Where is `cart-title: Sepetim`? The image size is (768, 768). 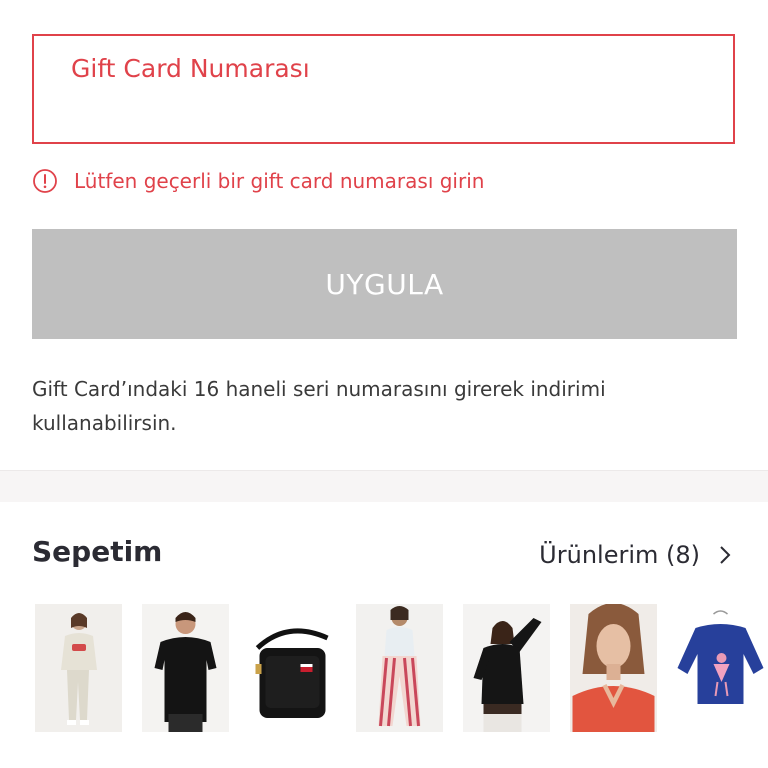 cart-title: Sepetim is located at coordinates (97, 551).